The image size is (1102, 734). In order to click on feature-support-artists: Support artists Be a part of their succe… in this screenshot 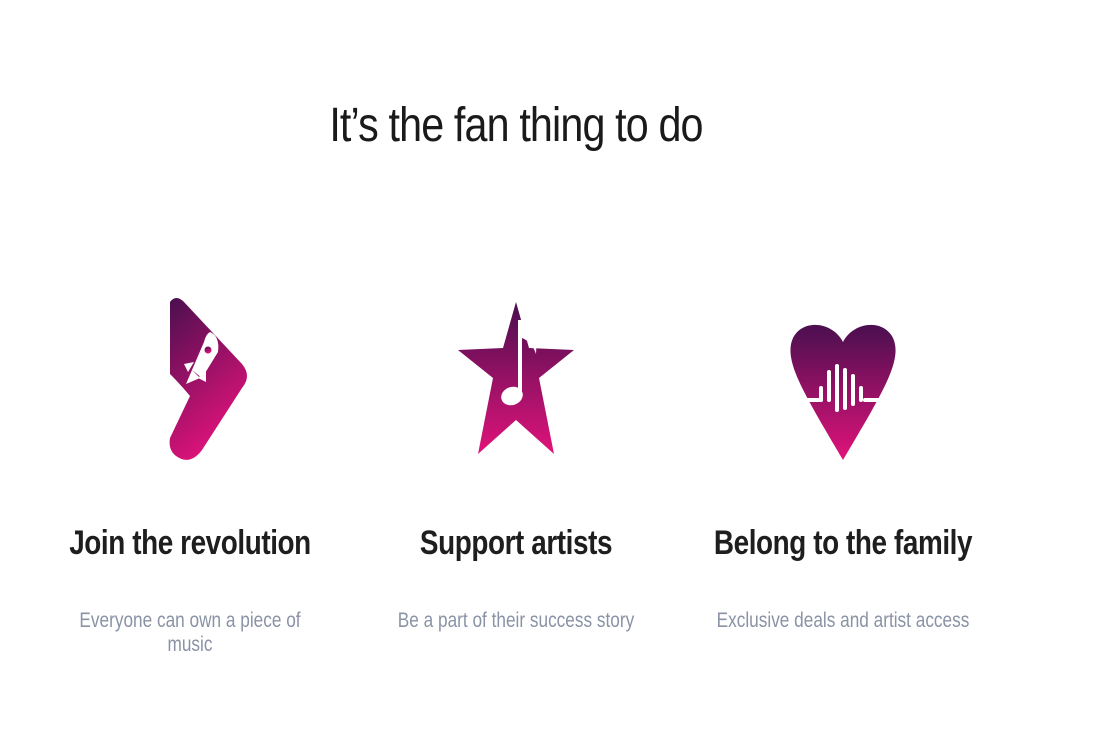, I will do `click(516, 472)`.